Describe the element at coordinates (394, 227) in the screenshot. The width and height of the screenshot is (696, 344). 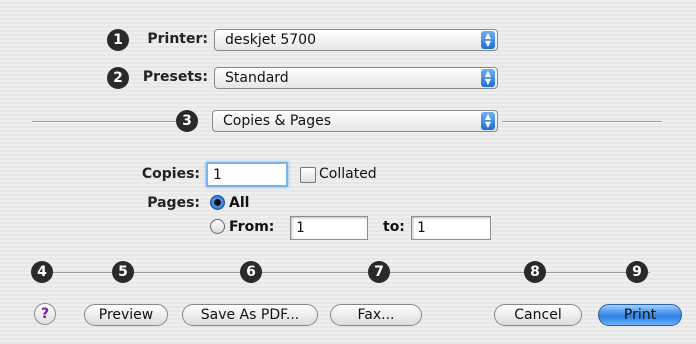
I see `to-label: to:` at that location.